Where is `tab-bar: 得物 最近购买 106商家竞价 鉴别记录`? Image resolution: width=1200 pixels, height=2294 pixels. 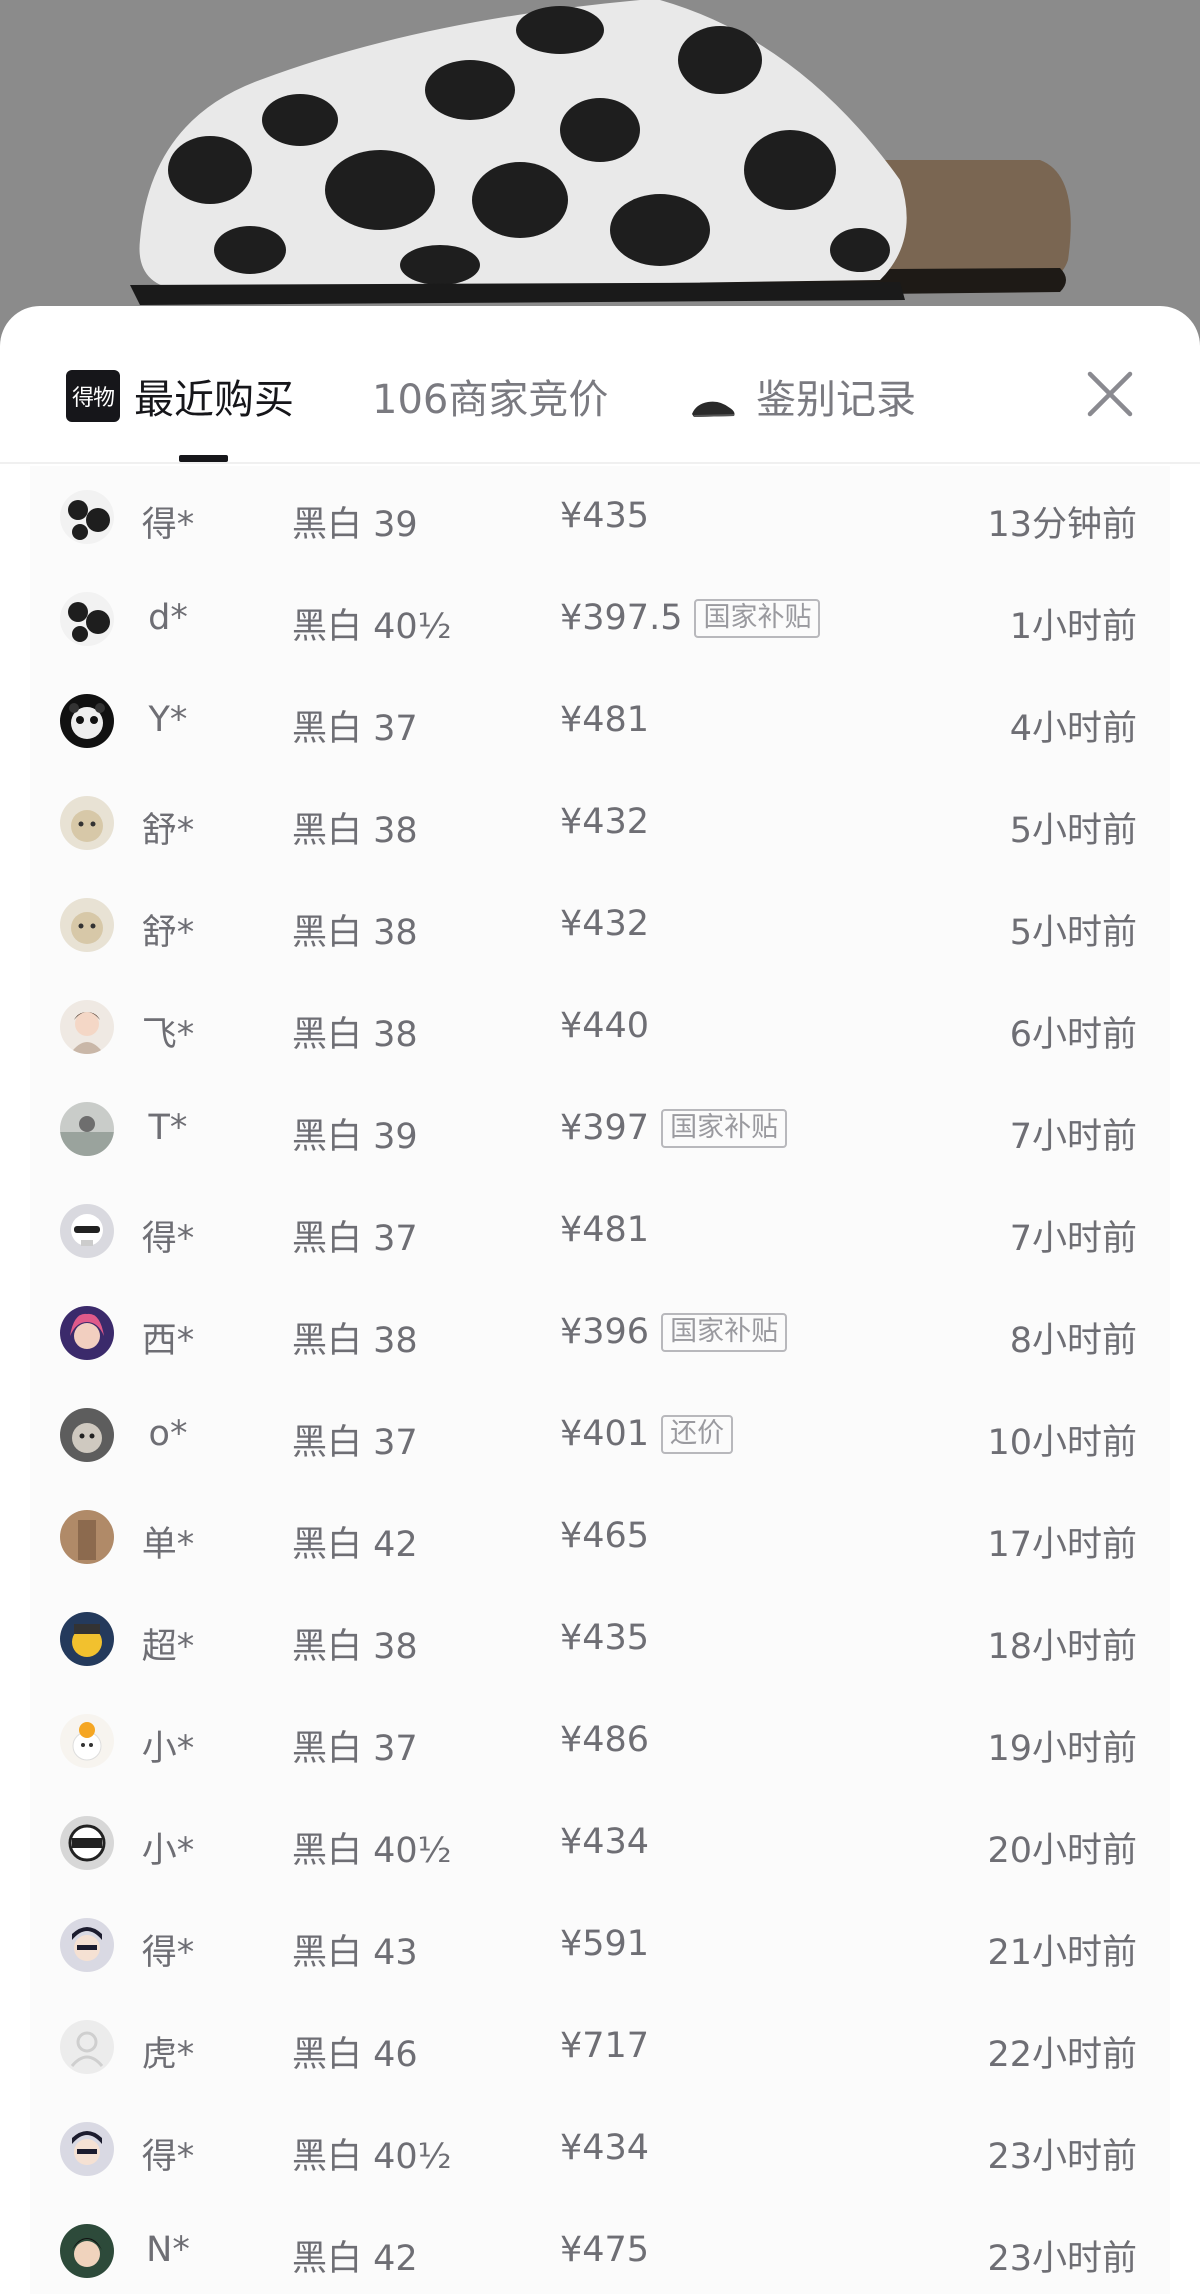
tab-bar: 得物 最近购买 106商家竞价 鉴别记录 is located at coordinates (600, 385).